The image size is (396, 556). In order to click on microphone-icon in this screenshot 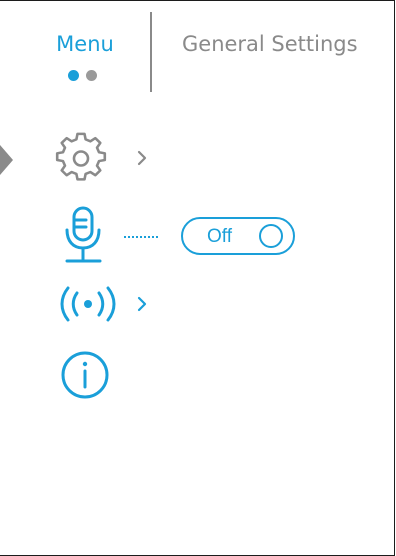, I will do `click(84, 236)`.